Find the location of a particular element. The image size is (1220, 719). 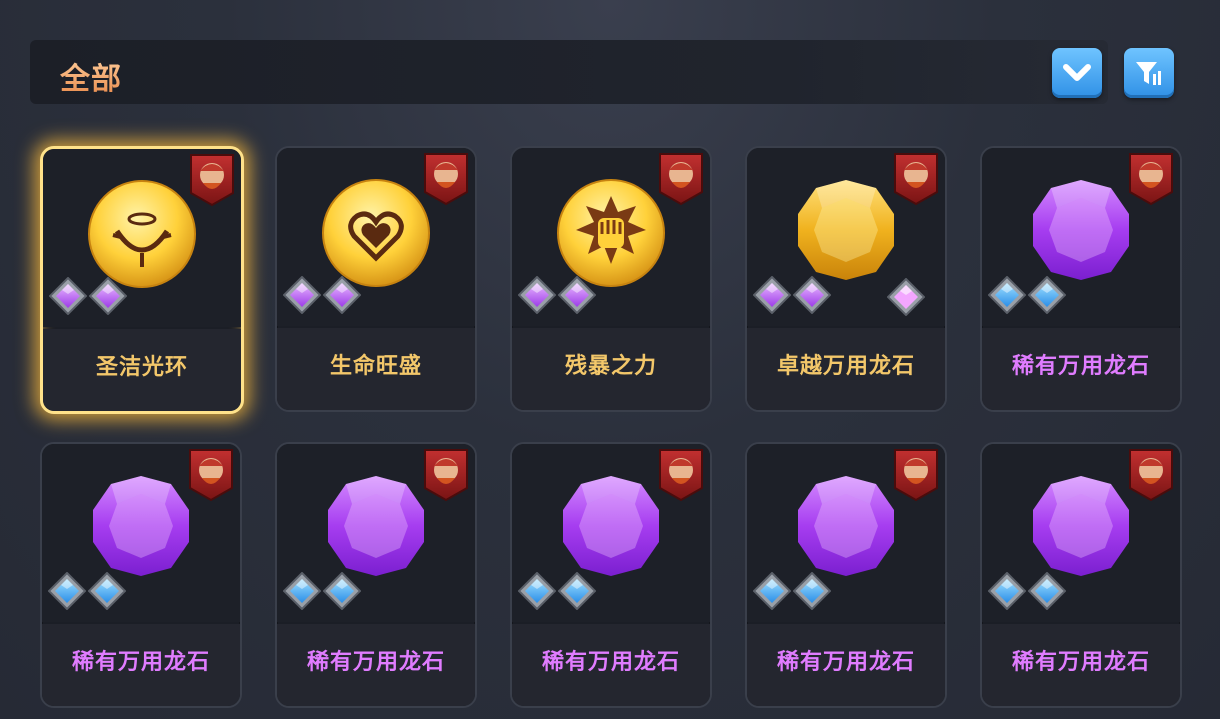

heart-medallion-icon is located at coordinates (376, 235).